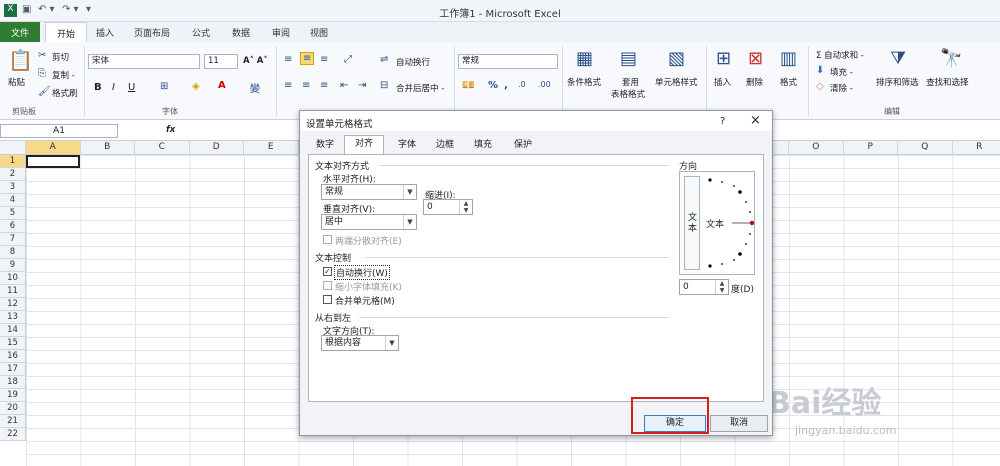 The image size is (1000, 466). Describe the element at coordinates (820, 86) in the screenshot. I see `clear-icon: ◇` at that location.